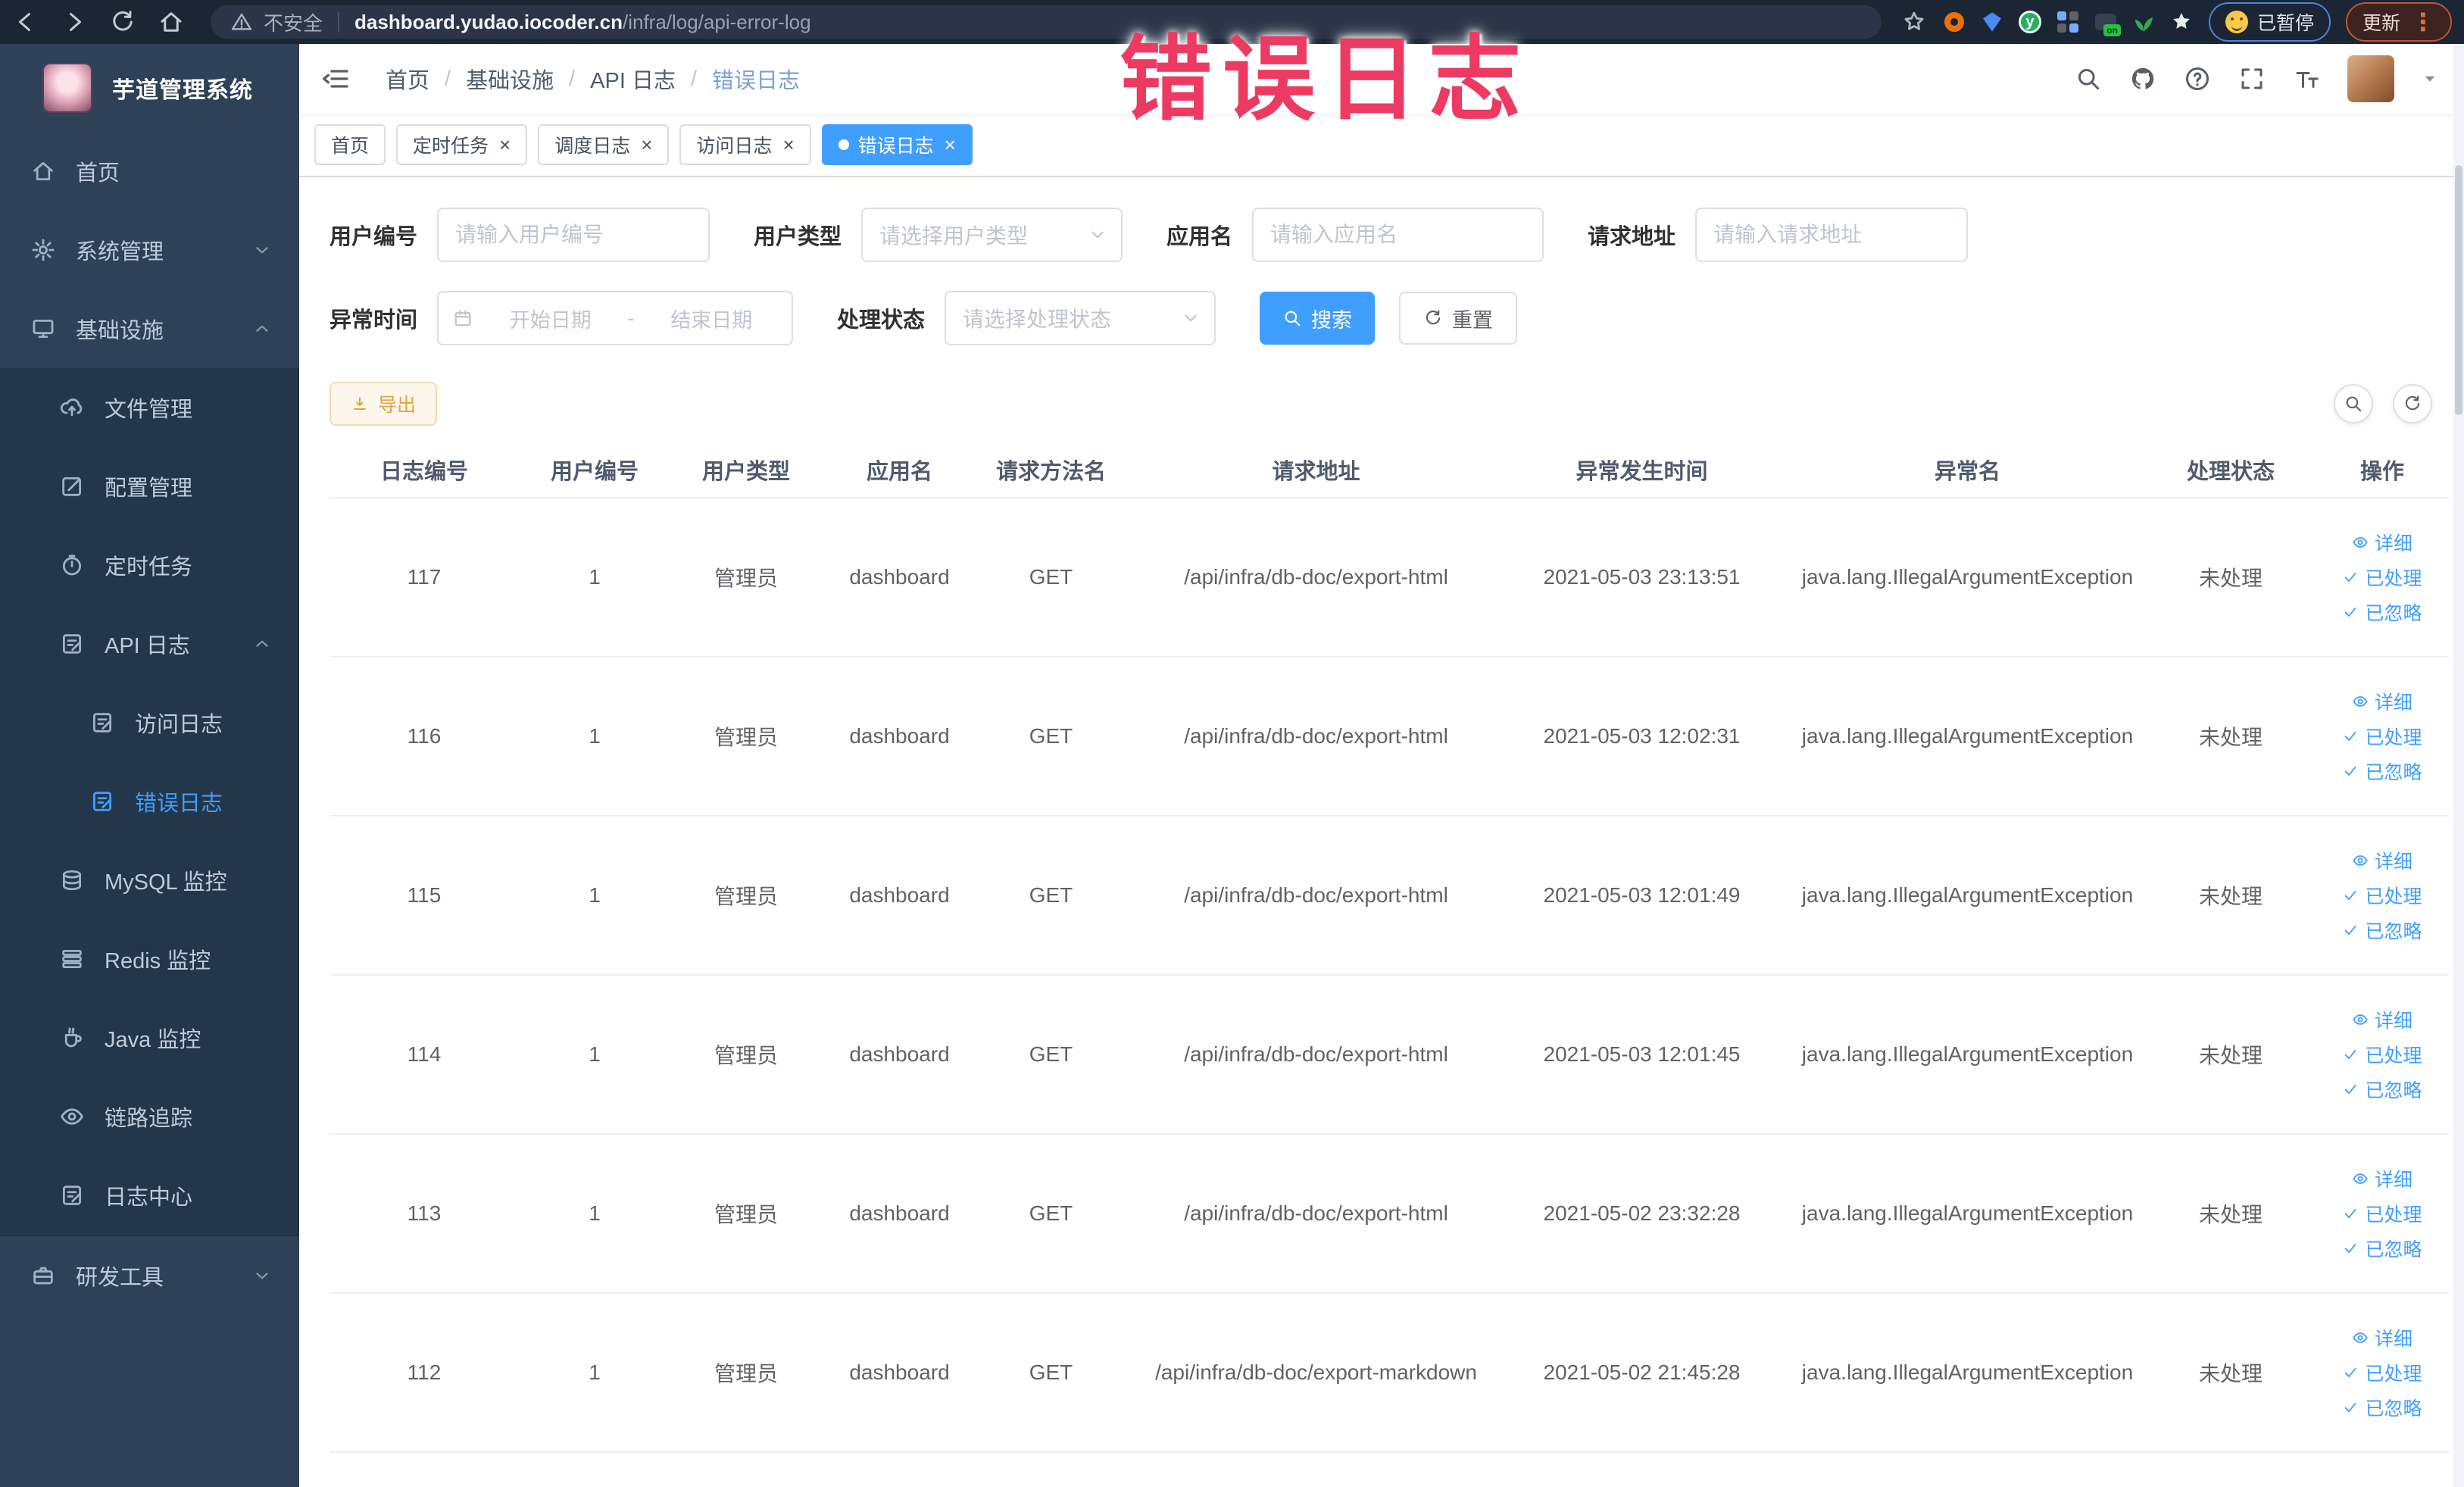 Image resolution: width=2464 pixels, height=1487 pixels. What do you see at coordinates (1080, 318) in the screenshot?
I see `process-status-select: 请选择处理状态` at bounding box center [1080, 318].